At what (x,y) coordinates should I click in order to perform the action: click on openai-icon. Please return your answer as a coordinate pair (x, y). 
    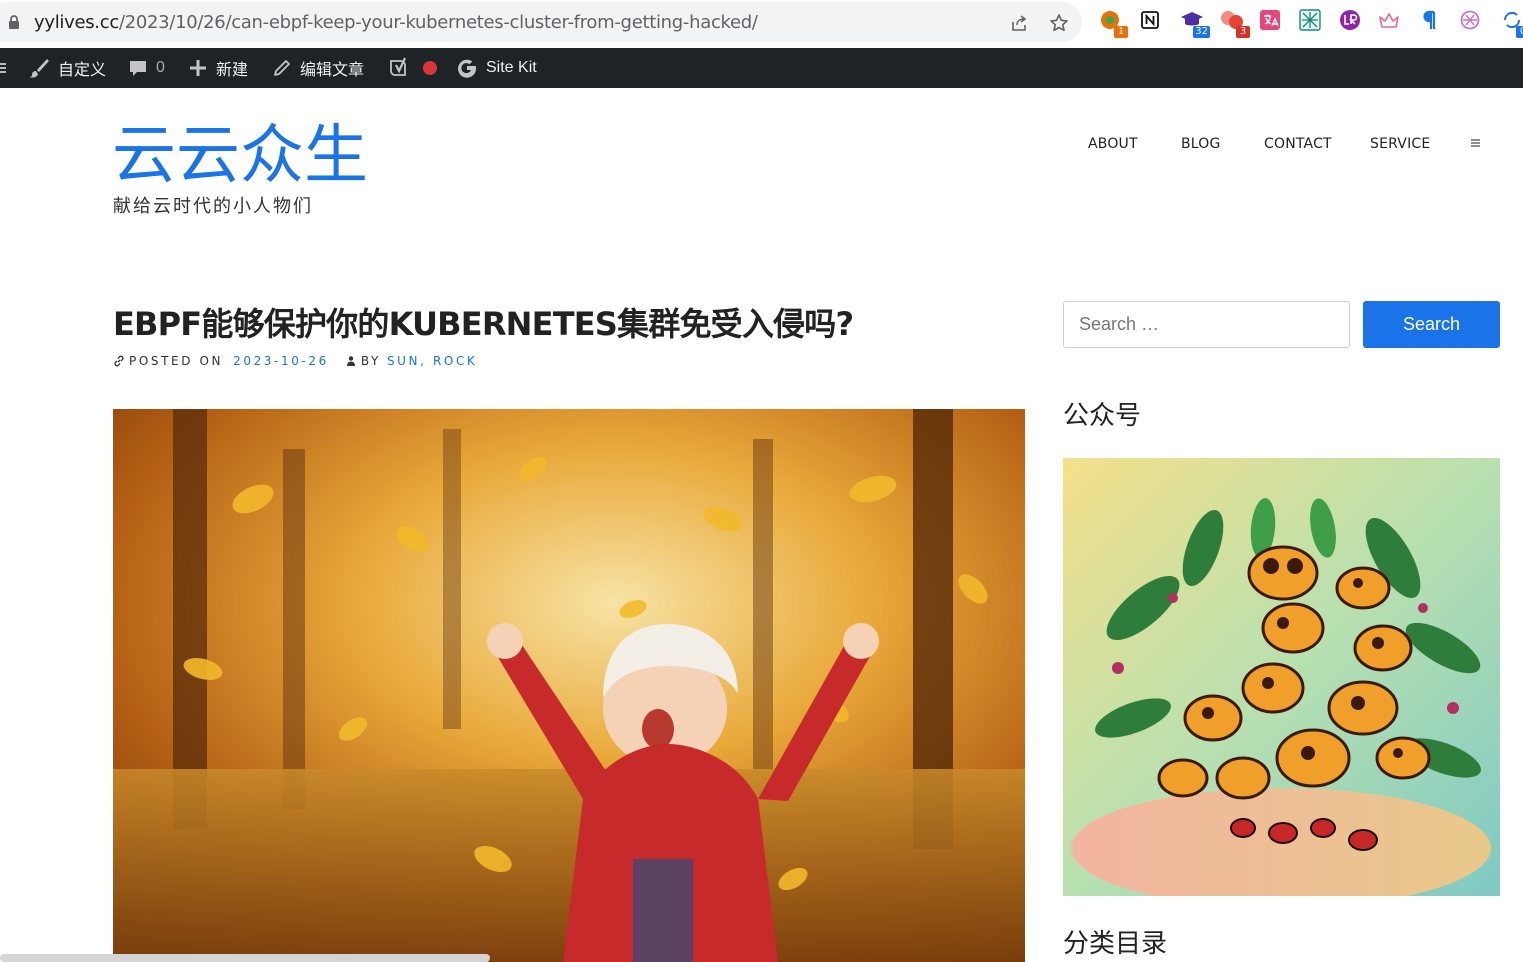
    Looking at the image, I should click on (1470, 20).